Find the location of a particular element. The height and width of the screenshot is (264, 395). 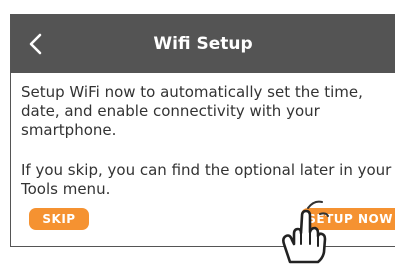

tapping-hand-icon is located at coordinates (305, 232).